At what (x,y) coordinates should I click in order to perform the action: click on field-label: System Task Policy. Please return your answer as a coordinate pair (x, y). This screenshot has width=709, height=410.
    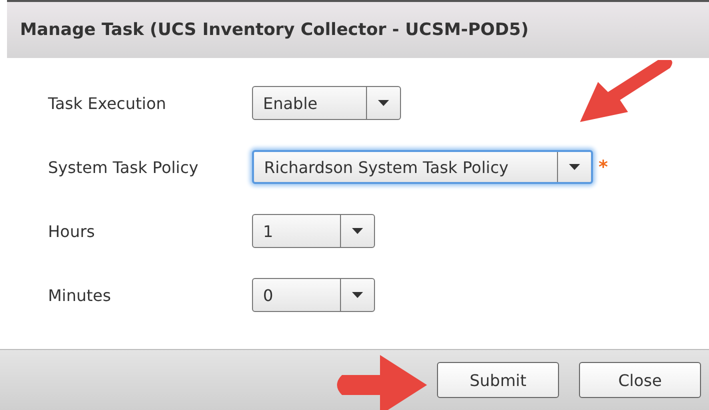
    Looking at the image, I should click on (124, 167).